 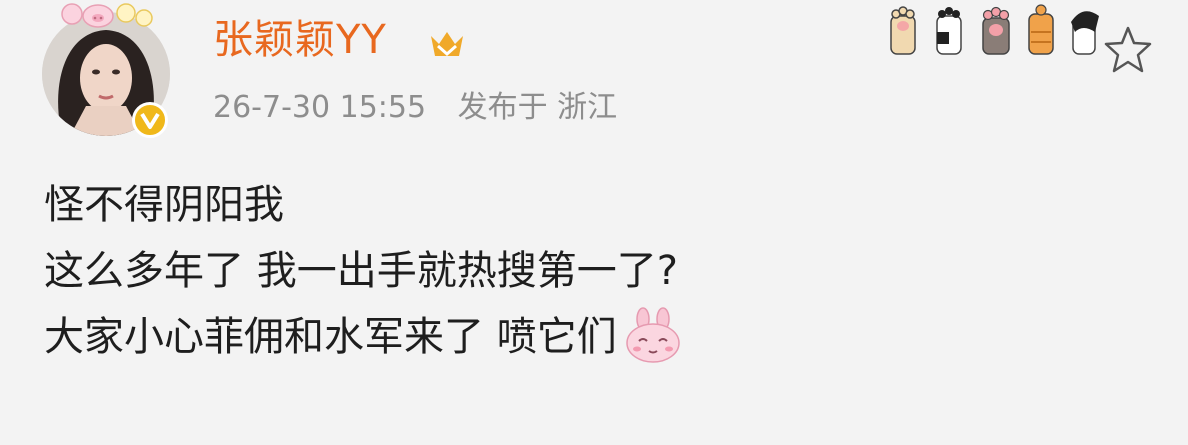 What do you see at coordinates (447, 44) in the screenshot?
I see `vip-crown-icon` at bounding box center [447, 44].